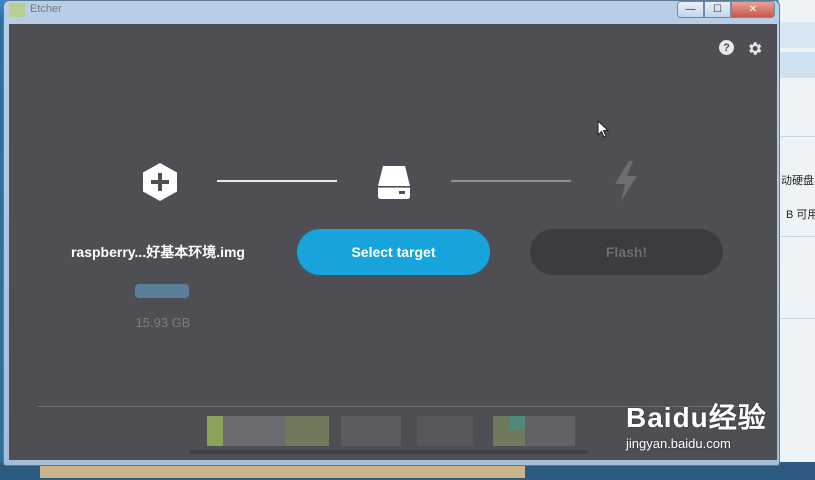  What do you see at coordinates (603, 129) in the screenshot?
I see `mouse-cursor-icon` at bounding box center [603, 129].